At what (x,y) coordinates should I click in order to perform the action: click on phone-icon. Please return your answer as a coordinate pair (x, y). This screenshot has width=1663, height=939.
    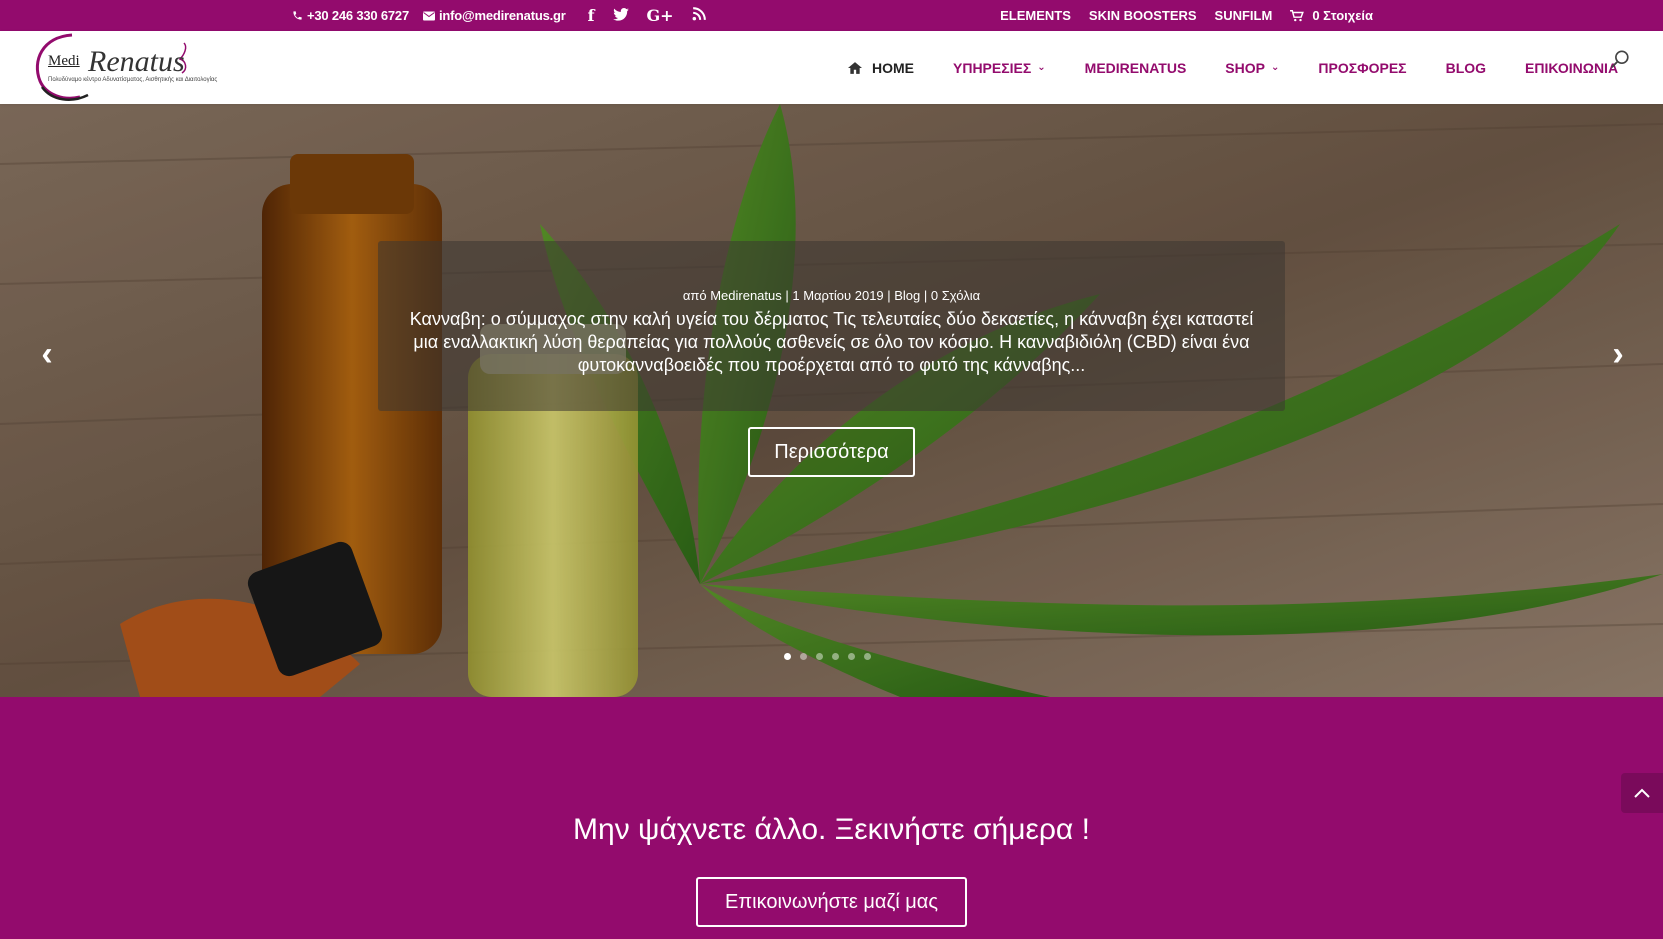
    Looking at the image, I should click on (297, 15).